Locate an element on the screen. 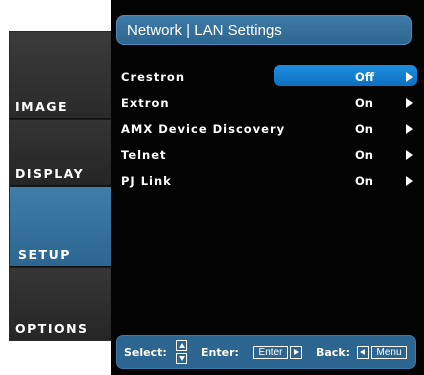  setting-row-telnet: Telnet On is located at coordinates (267, 155).